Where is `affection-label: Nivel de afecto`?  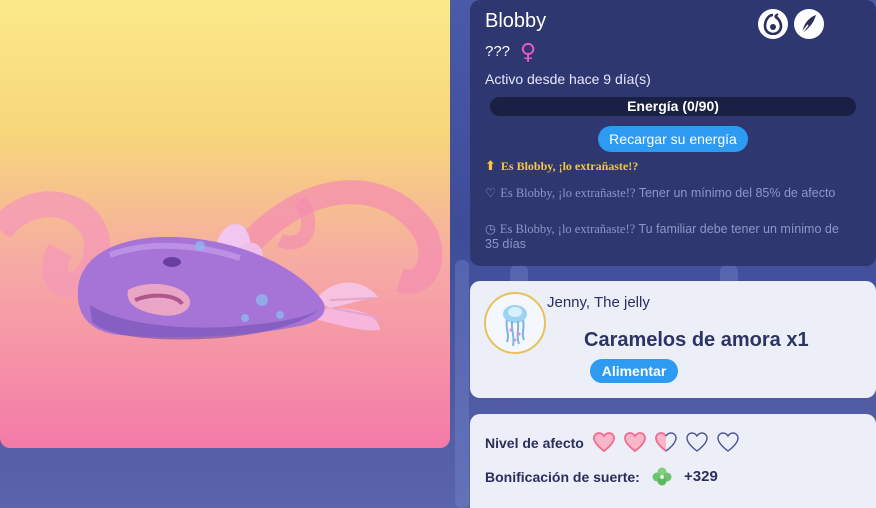
affection-label: Nivel de afecto is located at coordinates (534, 443).